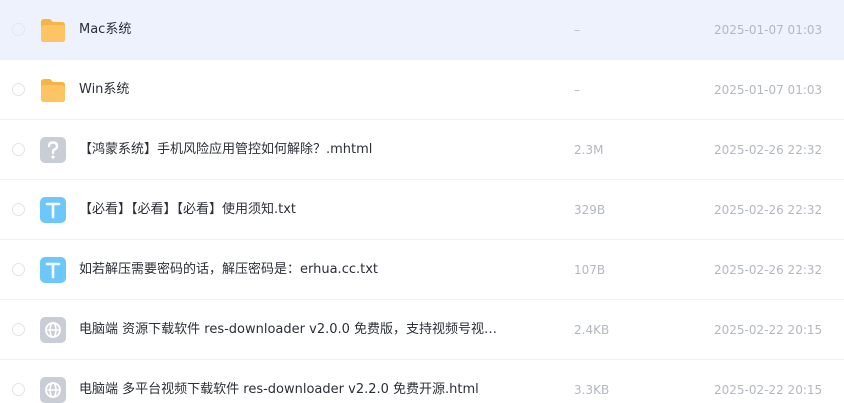 This screenshot has height=403, width=844. I want to click on file-name: Win系统, so click(104, 90).